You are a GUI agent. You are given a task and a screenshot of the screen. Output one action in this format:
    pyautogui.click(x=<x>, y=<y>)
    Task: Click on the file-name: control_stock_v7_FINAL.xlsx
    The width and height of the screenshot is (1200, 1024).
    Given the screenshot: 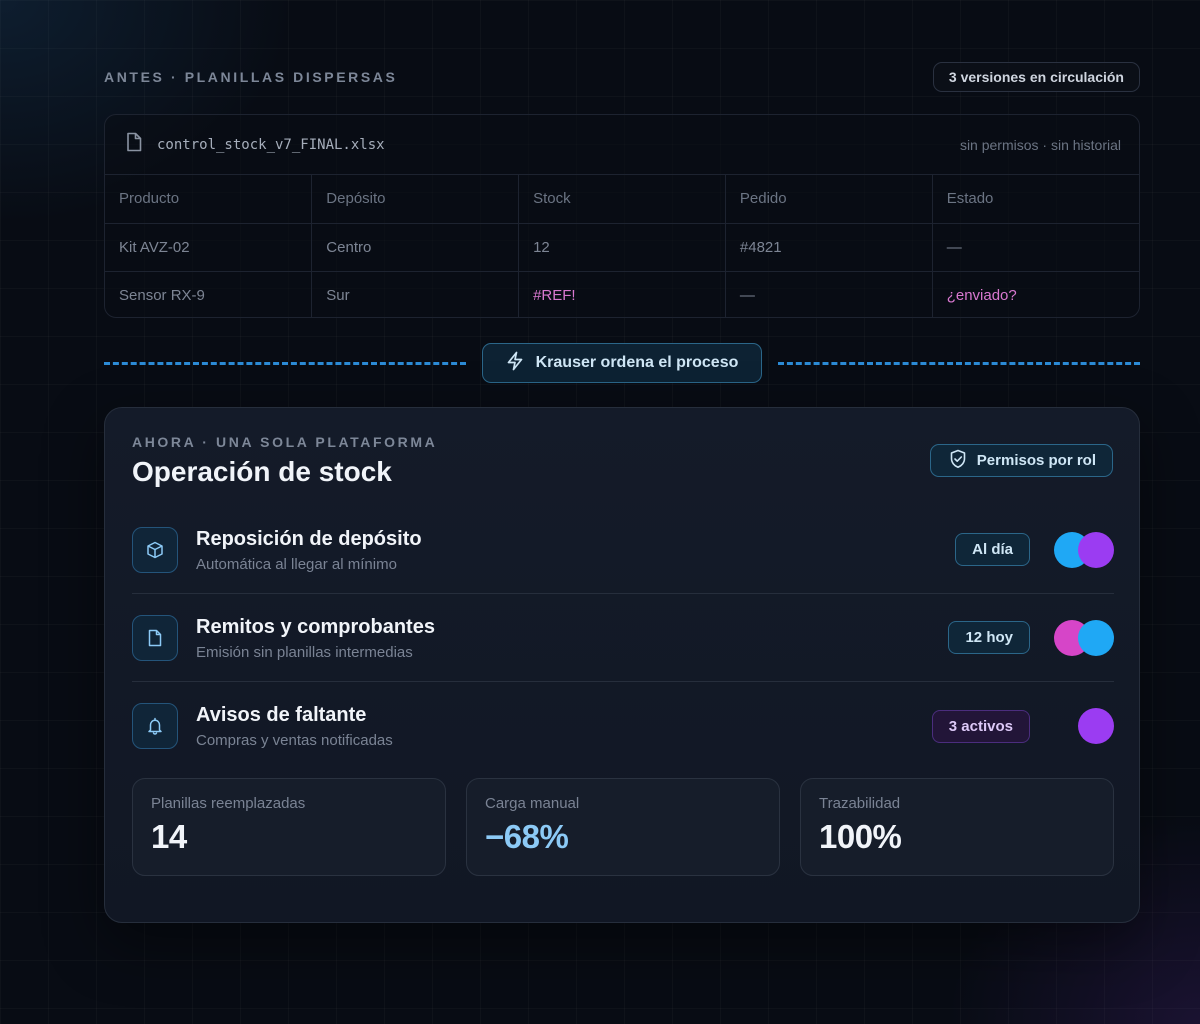 What is the action you would take?
    pyautogui.click(x=271, y=144)
    